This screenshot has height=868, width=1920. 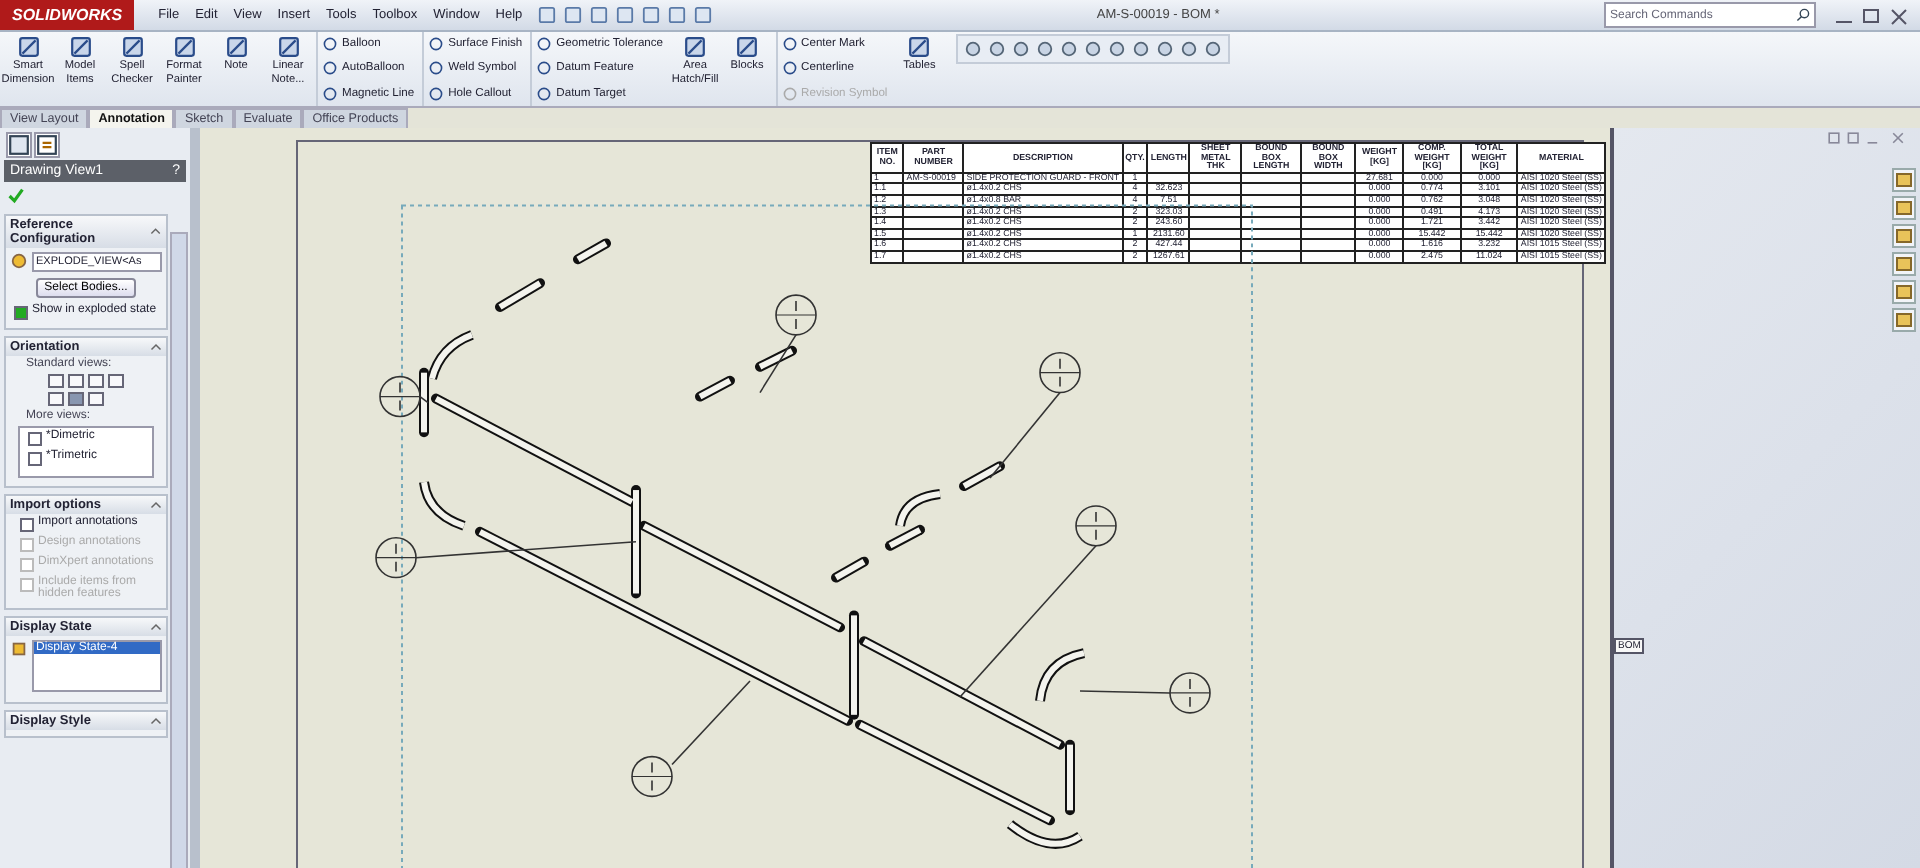 What do you see at coordinates (47, 145) in the screenshot?
I see `property-manager-icon` at bounding box center [47, 145].